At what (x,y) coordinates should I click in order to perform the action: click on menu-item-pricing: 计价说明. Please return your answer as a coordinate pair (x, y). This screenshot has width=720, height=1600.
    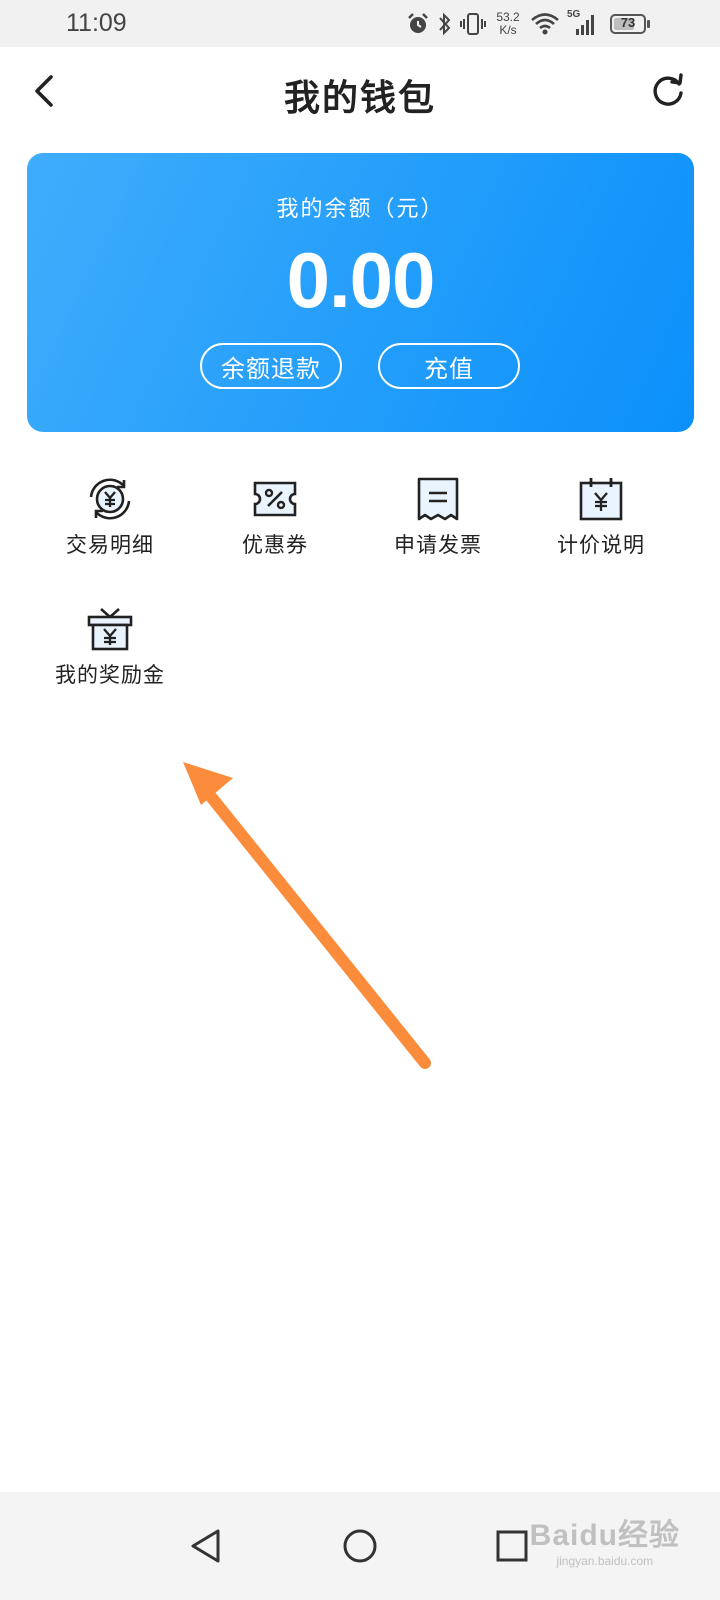
    Looking at the image, I should click on (601, 517).